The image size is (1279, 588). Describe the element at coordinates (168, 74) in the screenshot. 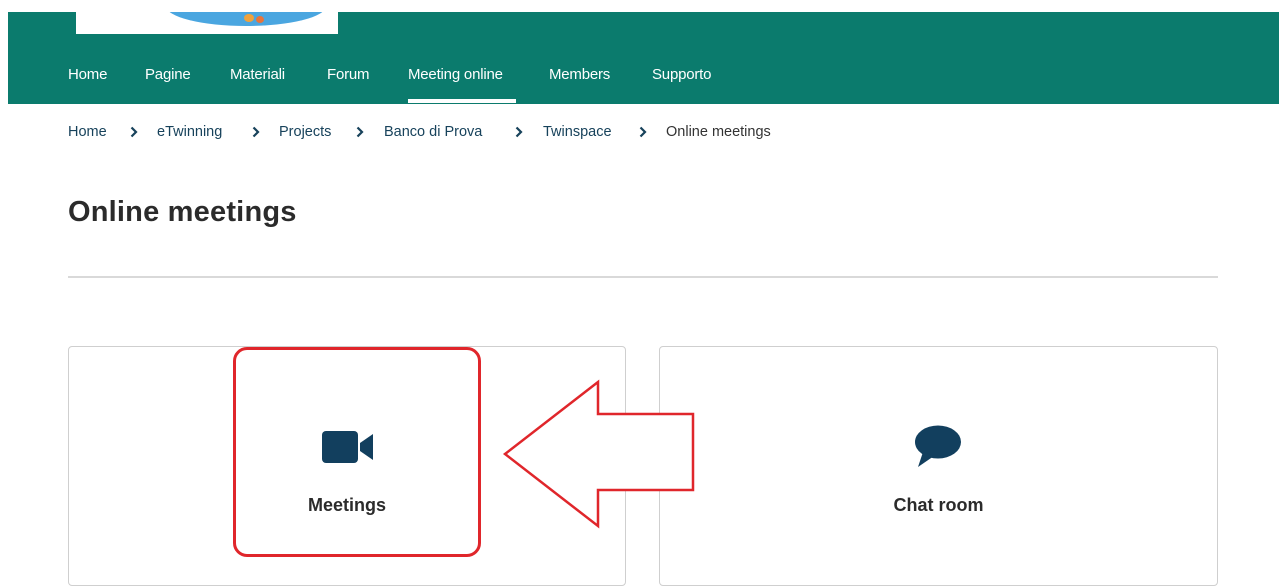

I see `nav-item-pagine: Pagine` at that location.